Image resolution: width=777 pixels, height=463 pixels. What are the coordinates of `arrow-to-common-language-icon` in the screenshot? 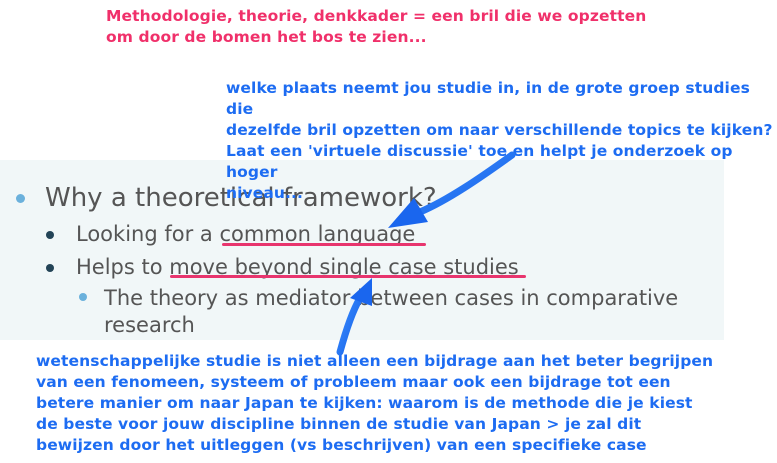 It's located at (452, 189).